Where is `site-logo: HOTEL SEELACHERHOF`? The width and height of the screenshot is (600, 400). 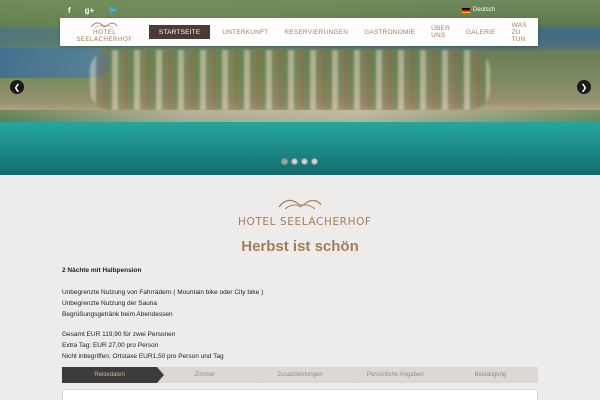 site-logo: HOTEL SEELACHERHOF is located at coordinates (104, 32).